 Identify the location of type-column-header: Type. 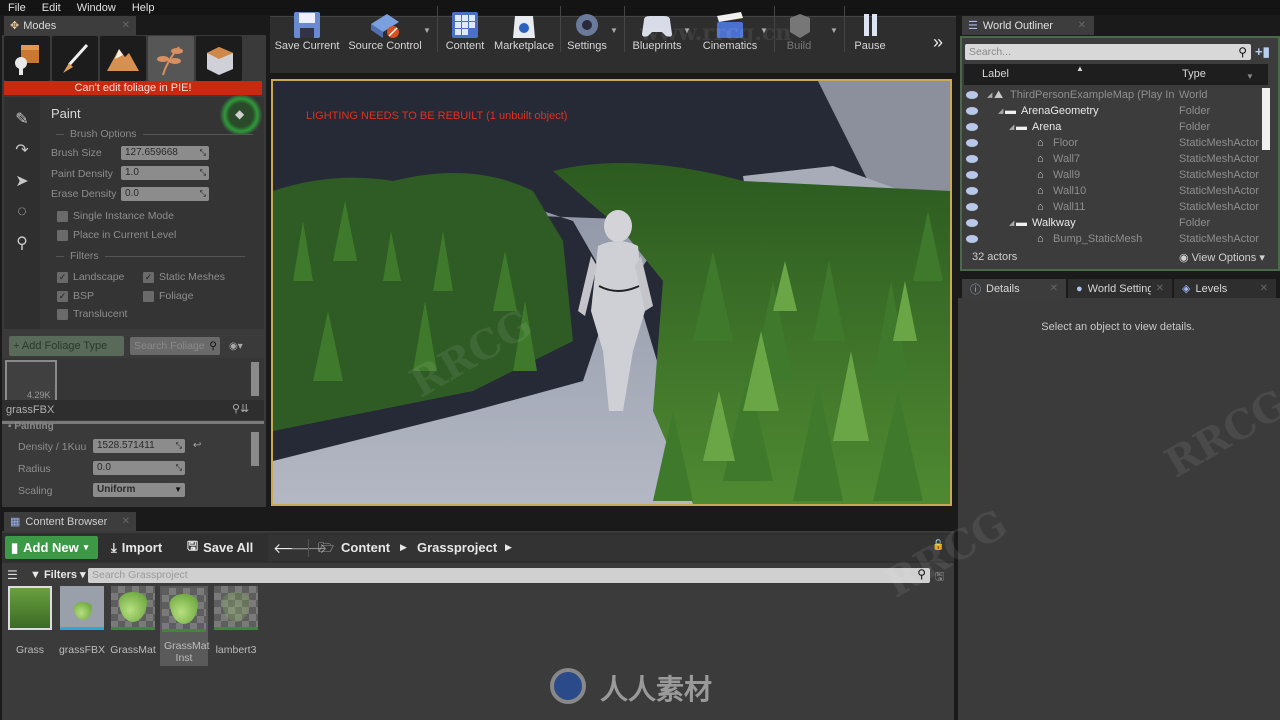
(1194, 74).